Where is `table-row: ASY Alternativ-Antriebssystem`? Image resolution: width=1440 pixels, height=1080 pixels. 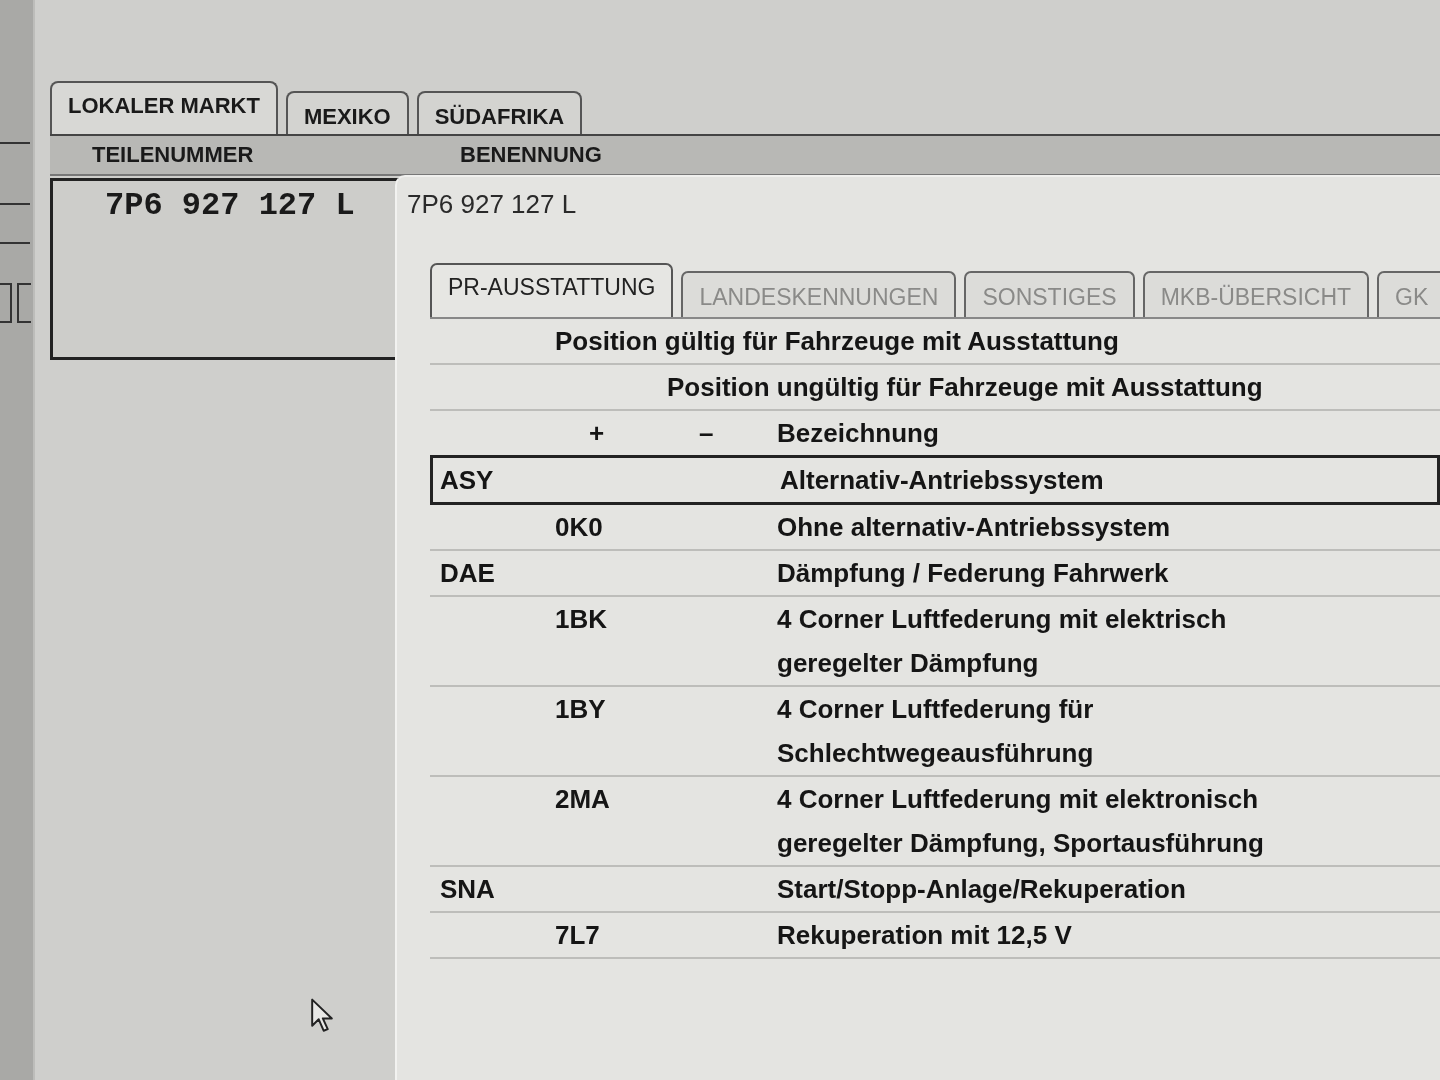 table-row: ASY Alternativ-Antriebssystem is located at coordinates (935, 480).